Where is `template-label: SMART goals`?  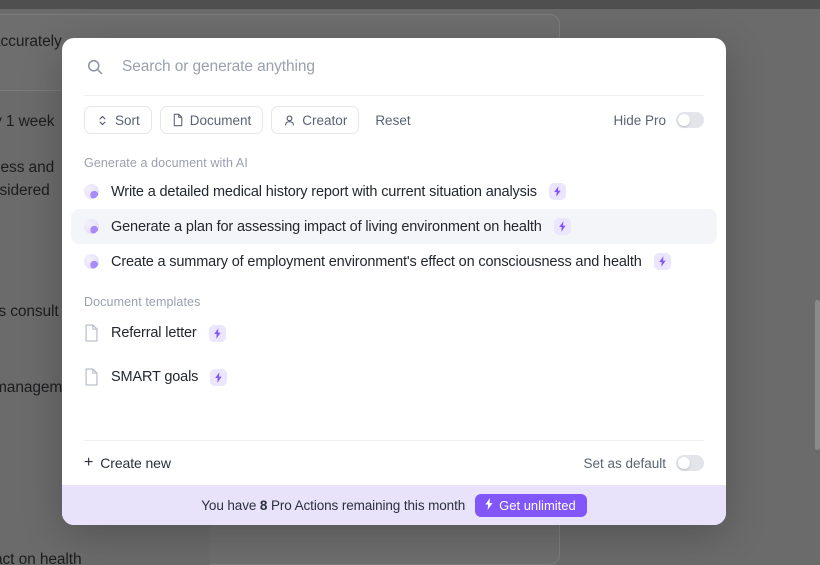 template-label: SMART goals is located at coordinates (155, 377).